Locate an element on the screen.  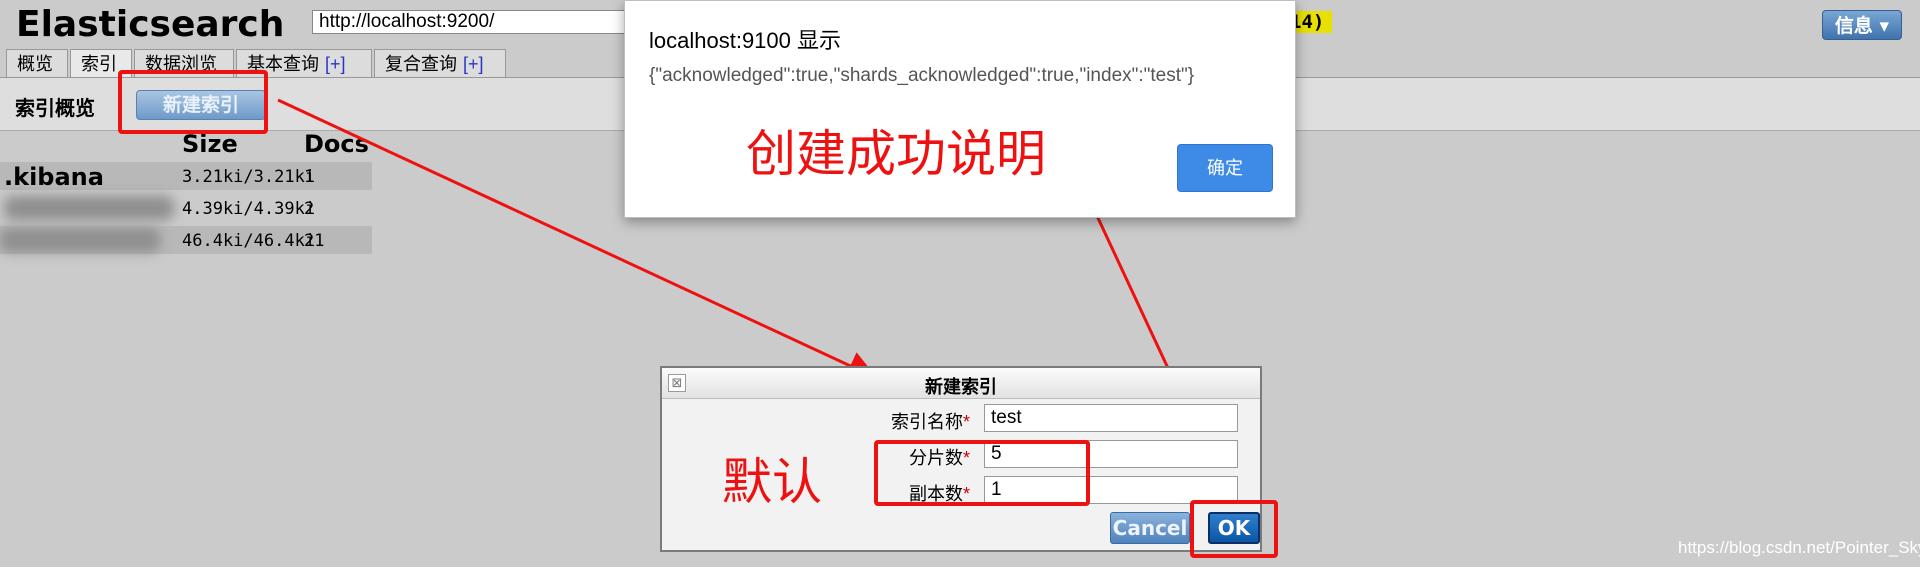
watermark: https://blog.csdn.net/Pointer_Sky is located at coordinates (1799, 547).